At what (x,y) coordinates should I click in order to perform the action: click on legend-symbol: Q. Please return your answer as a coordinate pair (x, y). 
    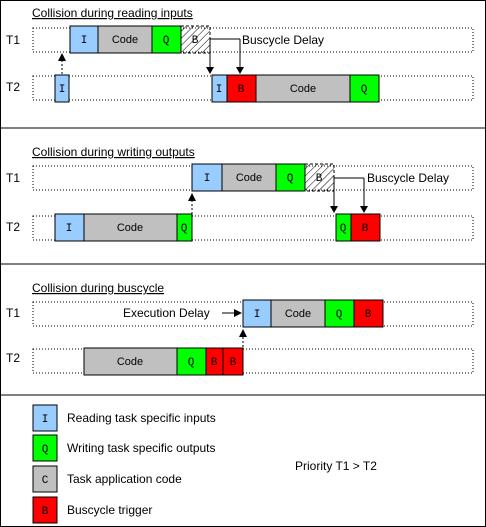
    Looking at the image, I should click on (45, 450).